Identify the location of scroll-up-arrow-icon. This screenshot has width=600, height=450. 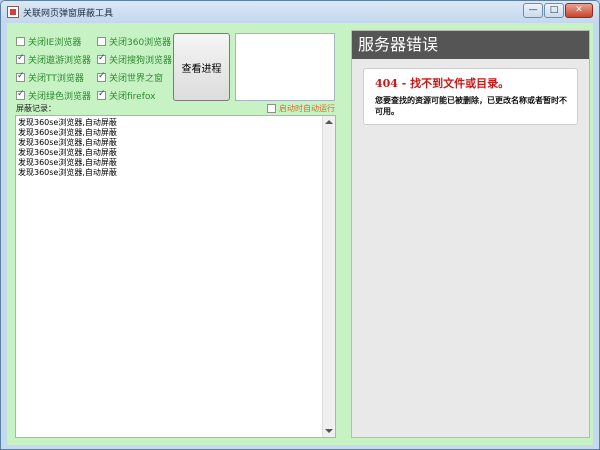
(329, 122).